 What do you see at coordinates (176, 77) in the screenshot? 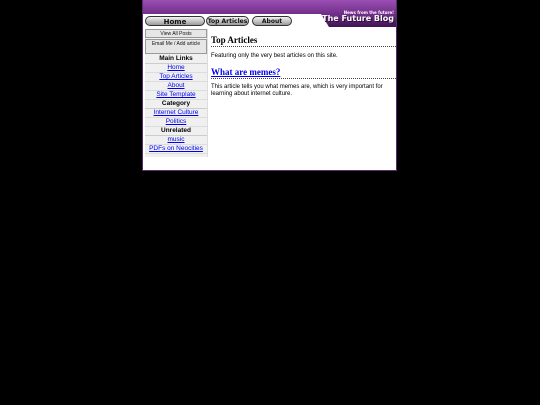
I see `sidebar-link-top-articles: Top Articles` at bounding box center [176, 77].